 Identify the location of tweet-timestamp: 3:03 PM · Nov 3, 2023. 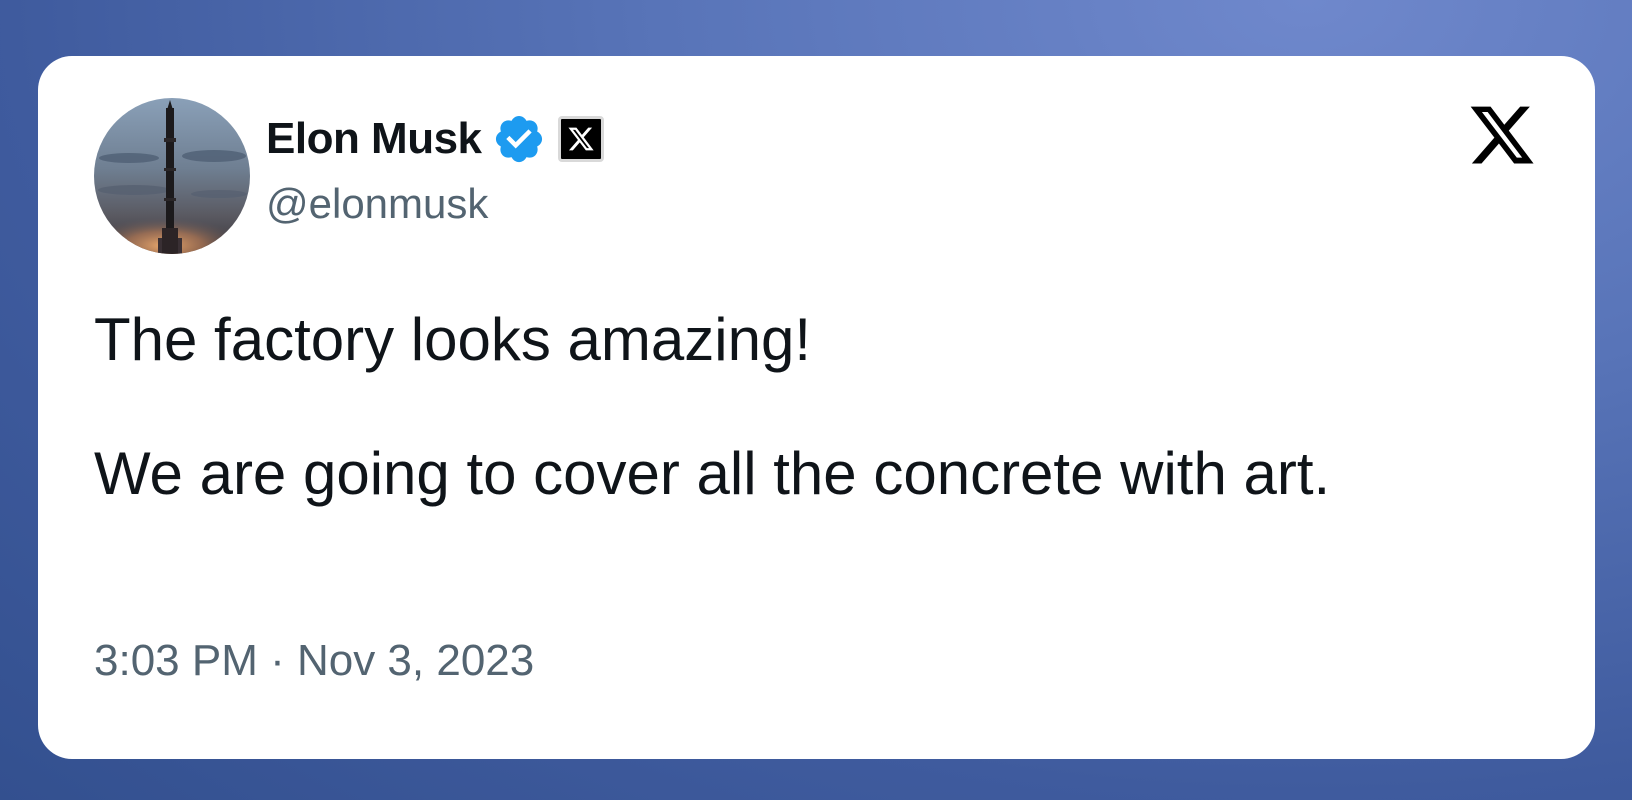
(314, 661).